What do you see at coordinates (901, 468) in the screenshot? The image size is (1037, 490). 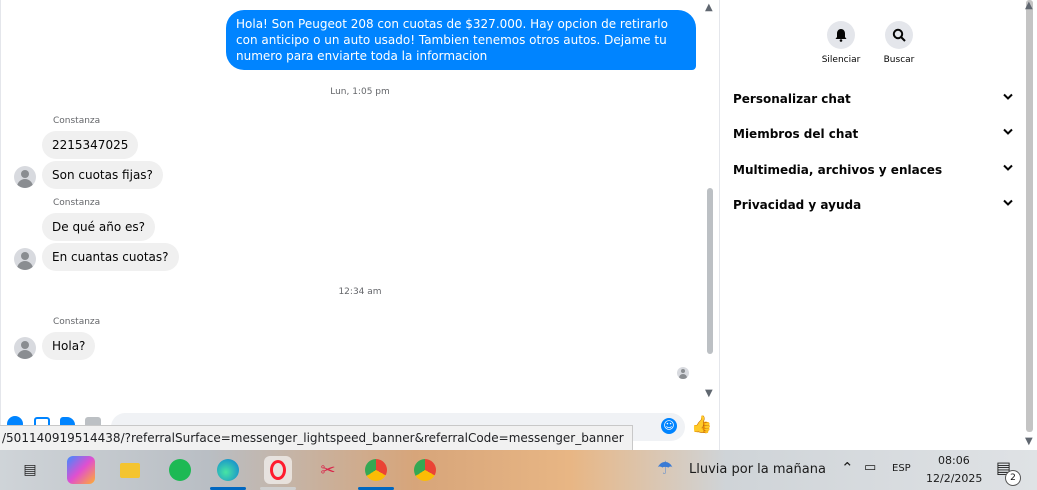 I see `language-indicator: ESP` at bounding box center [901, 468].